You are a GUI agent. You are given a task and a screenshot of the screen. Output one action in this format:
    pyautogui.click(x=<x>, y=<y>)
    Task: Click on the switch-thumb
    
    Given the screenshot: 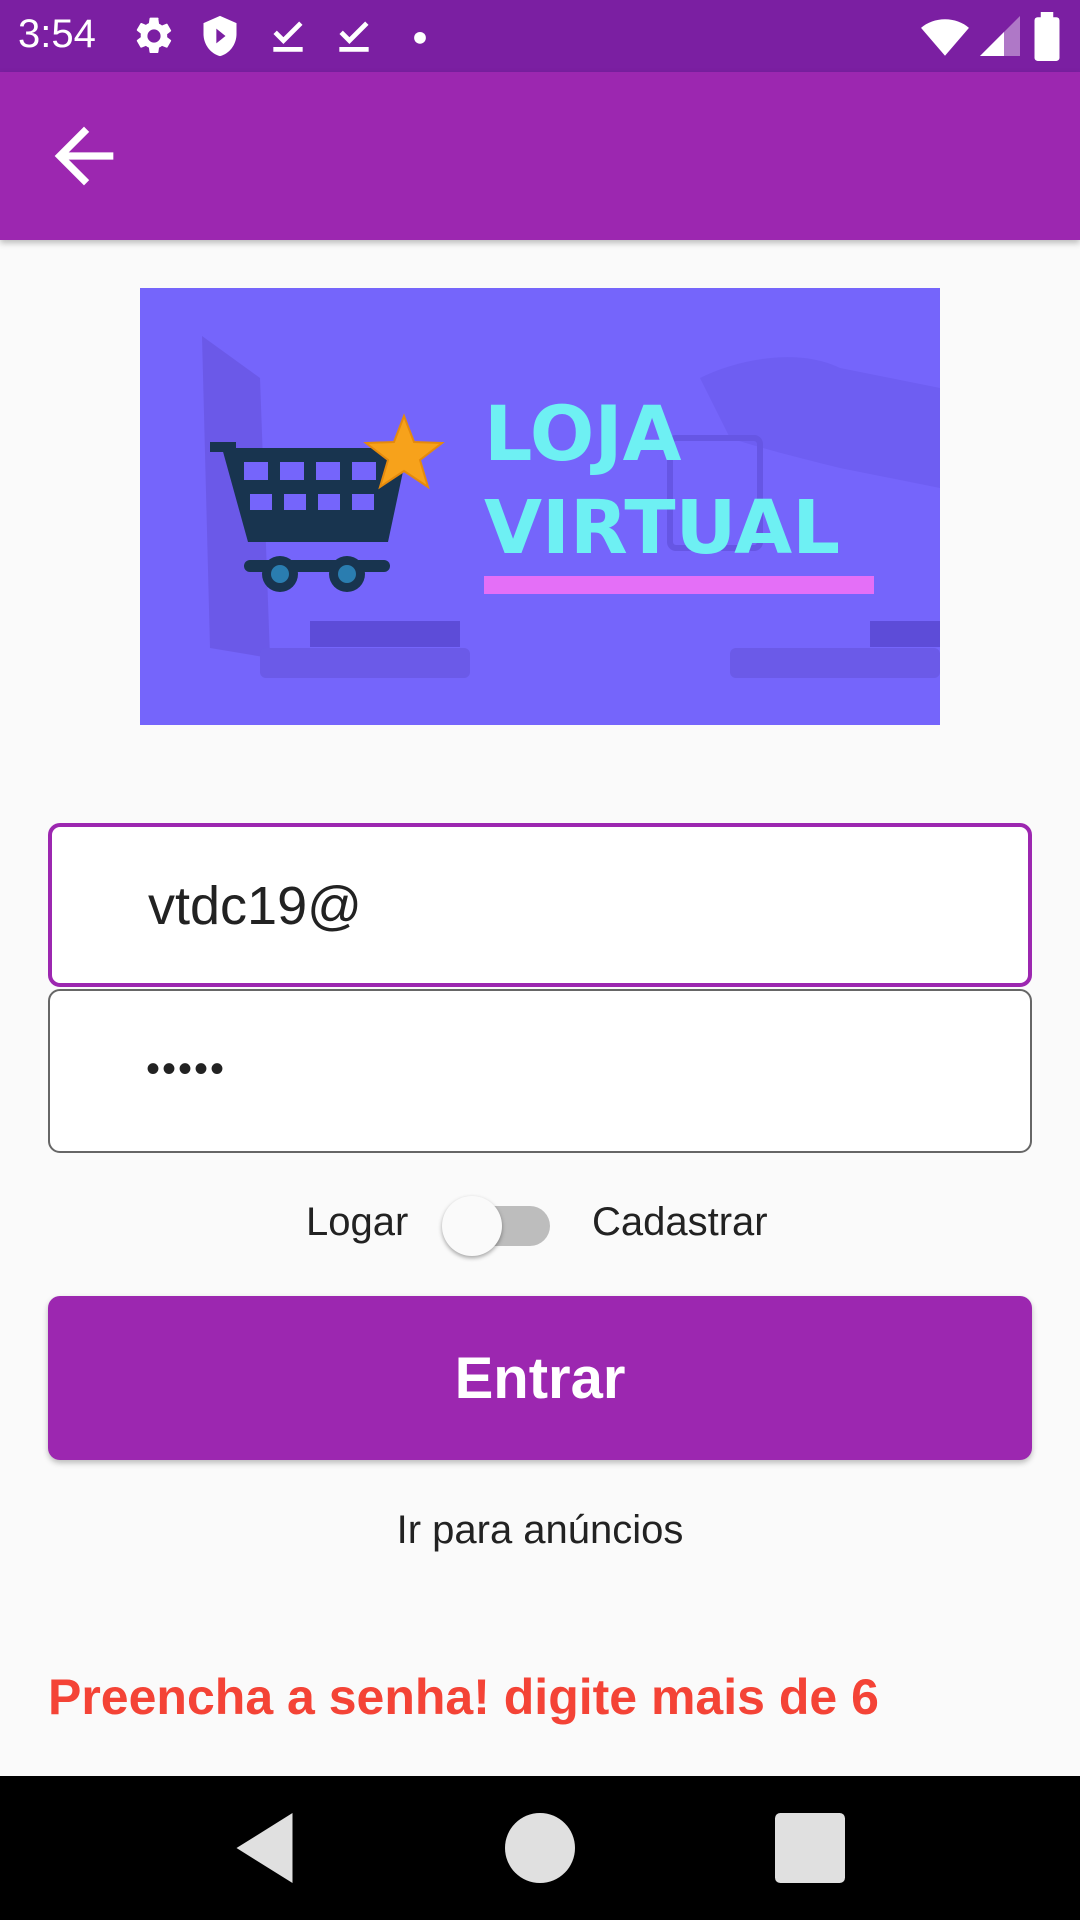 What is the action you would take?
    pyautogui.click(x=472, y=1226)
    